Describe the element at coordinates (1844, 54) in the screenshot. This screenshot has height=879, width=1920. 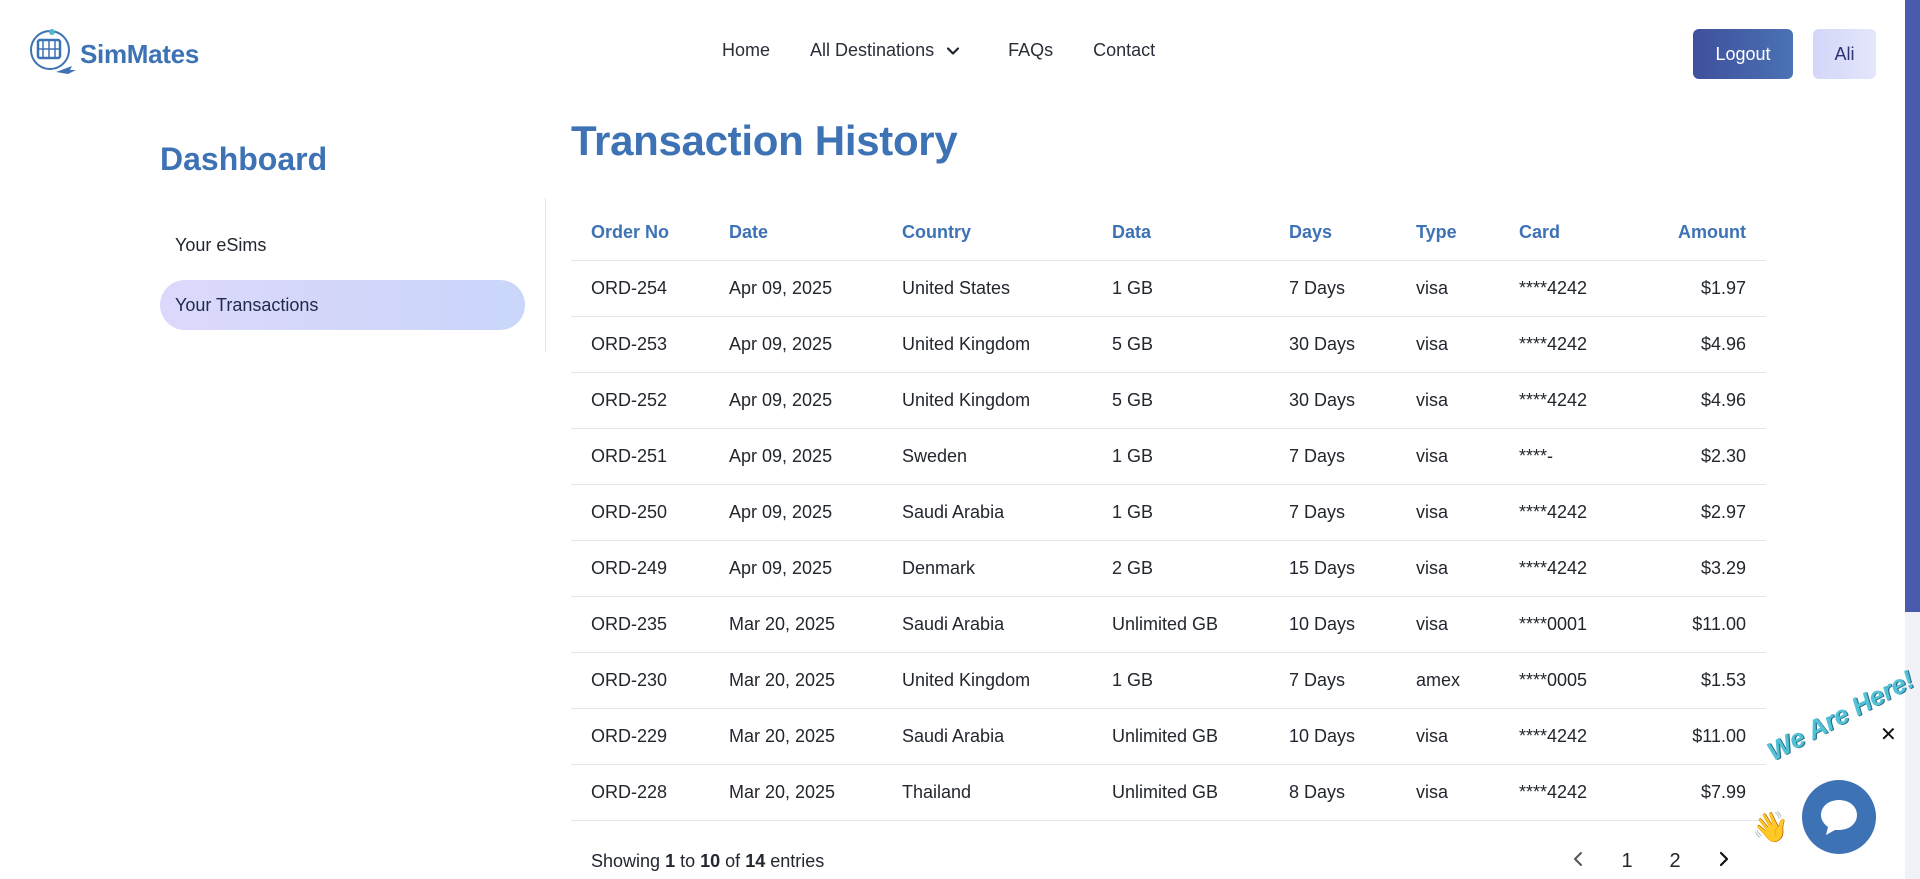
I see `user-menu-button: Ali` at that location.